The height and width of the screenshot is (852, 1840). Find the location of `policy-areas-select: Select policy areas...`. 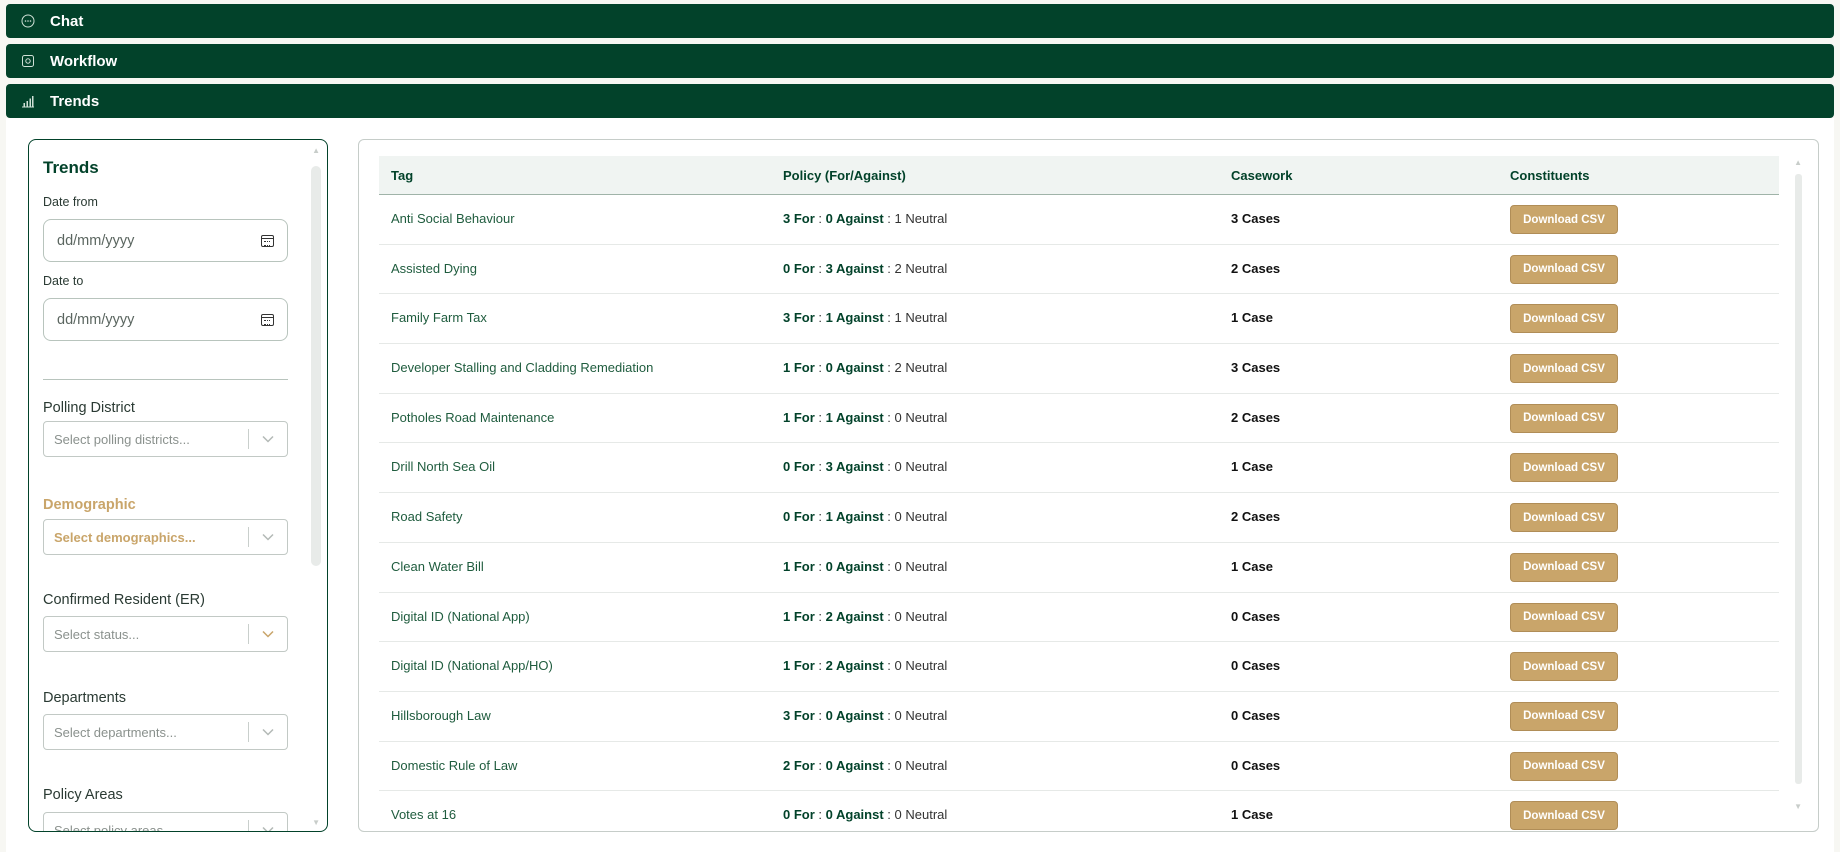

policy-areas-select: Select policy areas... is located at coordinates (165, 821).